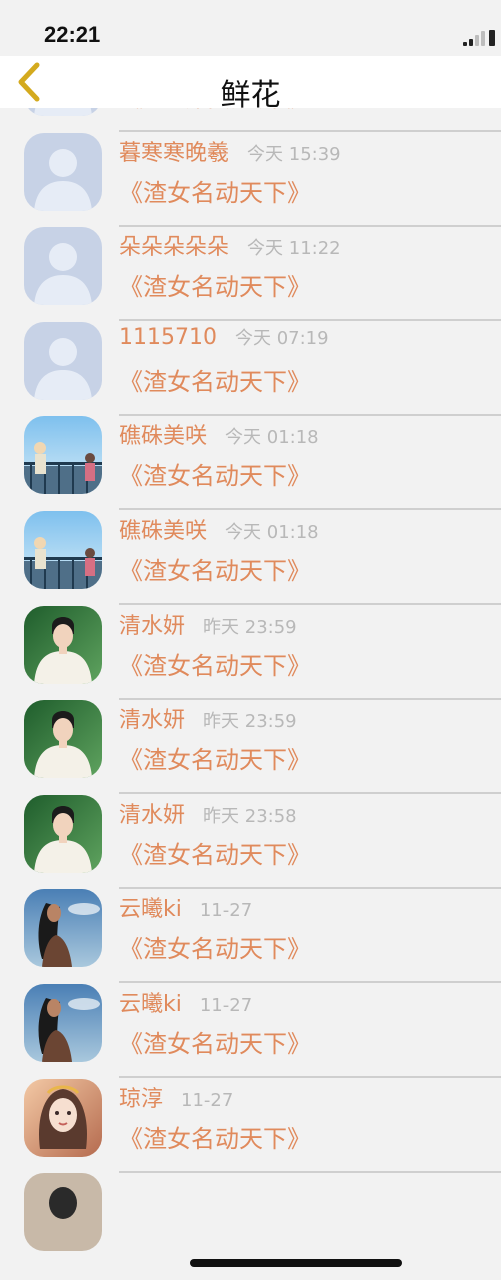  What do you see at coordinates (250, 170) in the screenshot?
I see `list-item: 暮寒寒晚羲今天 15:39 《渣女名动天下》` at bounding box center [250, 170].